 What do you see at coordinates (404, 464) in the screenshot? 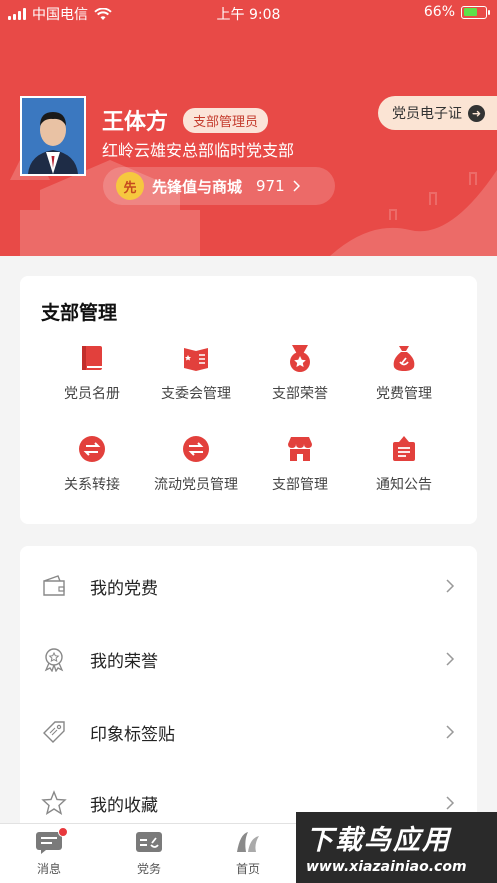
I see `grid-item-notice: 通知公告` at bounding box center [404, 464].